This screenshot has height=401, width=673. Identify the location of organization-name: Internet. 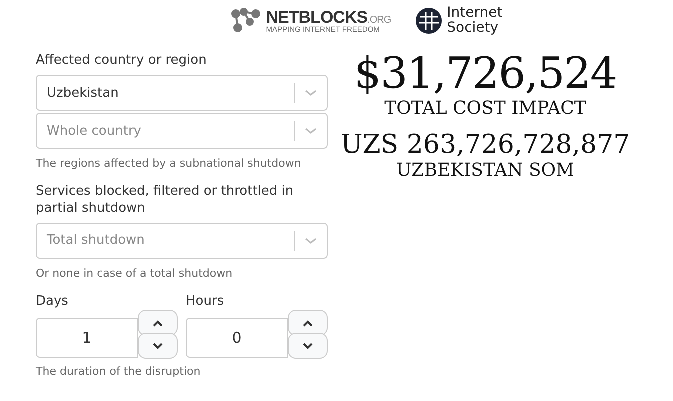
(475, 13).